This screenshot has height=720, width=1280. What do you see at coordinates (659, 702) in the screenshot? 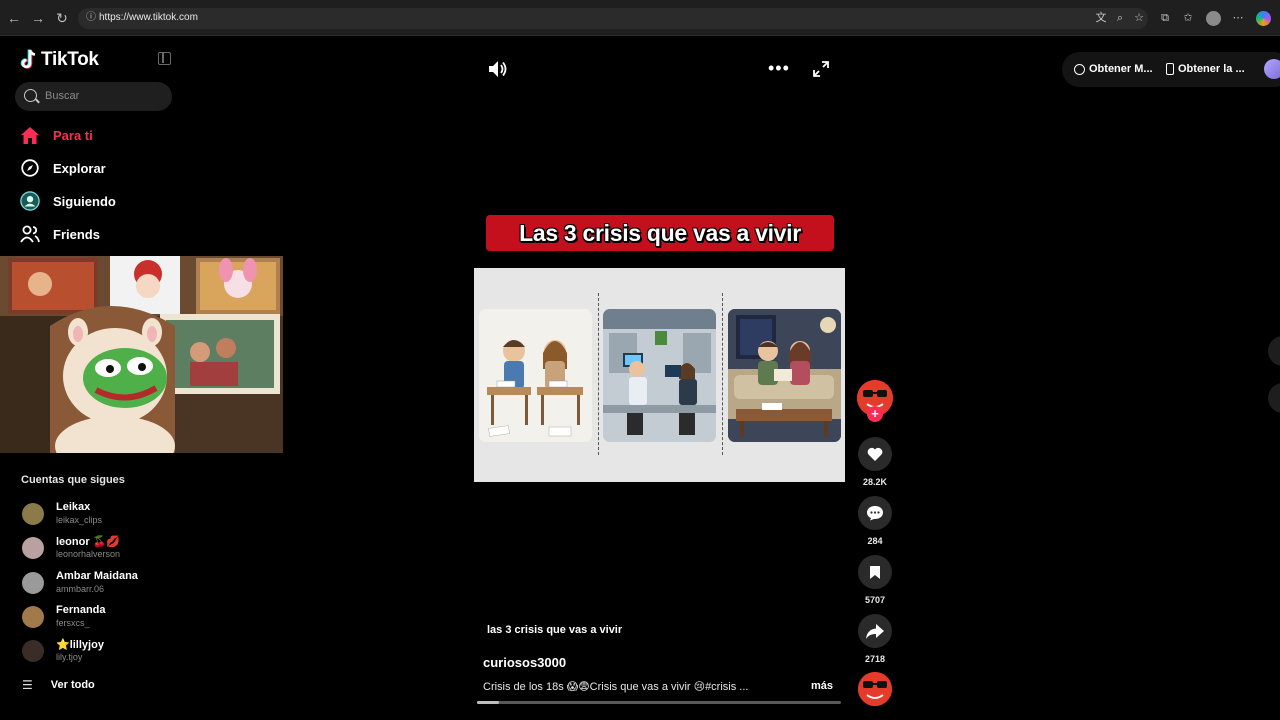
I see `video-progress-bar` at bounding box center [659, 702].